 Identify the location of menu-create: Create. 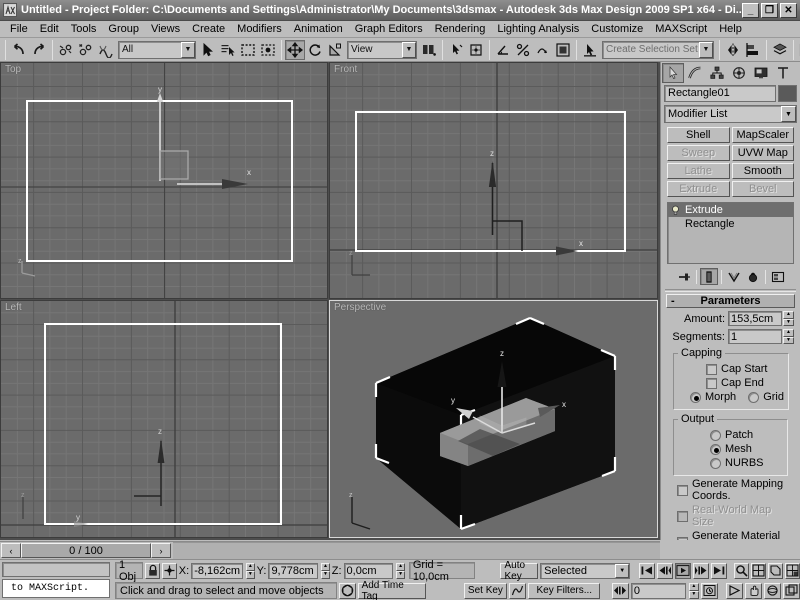
(208, 29).